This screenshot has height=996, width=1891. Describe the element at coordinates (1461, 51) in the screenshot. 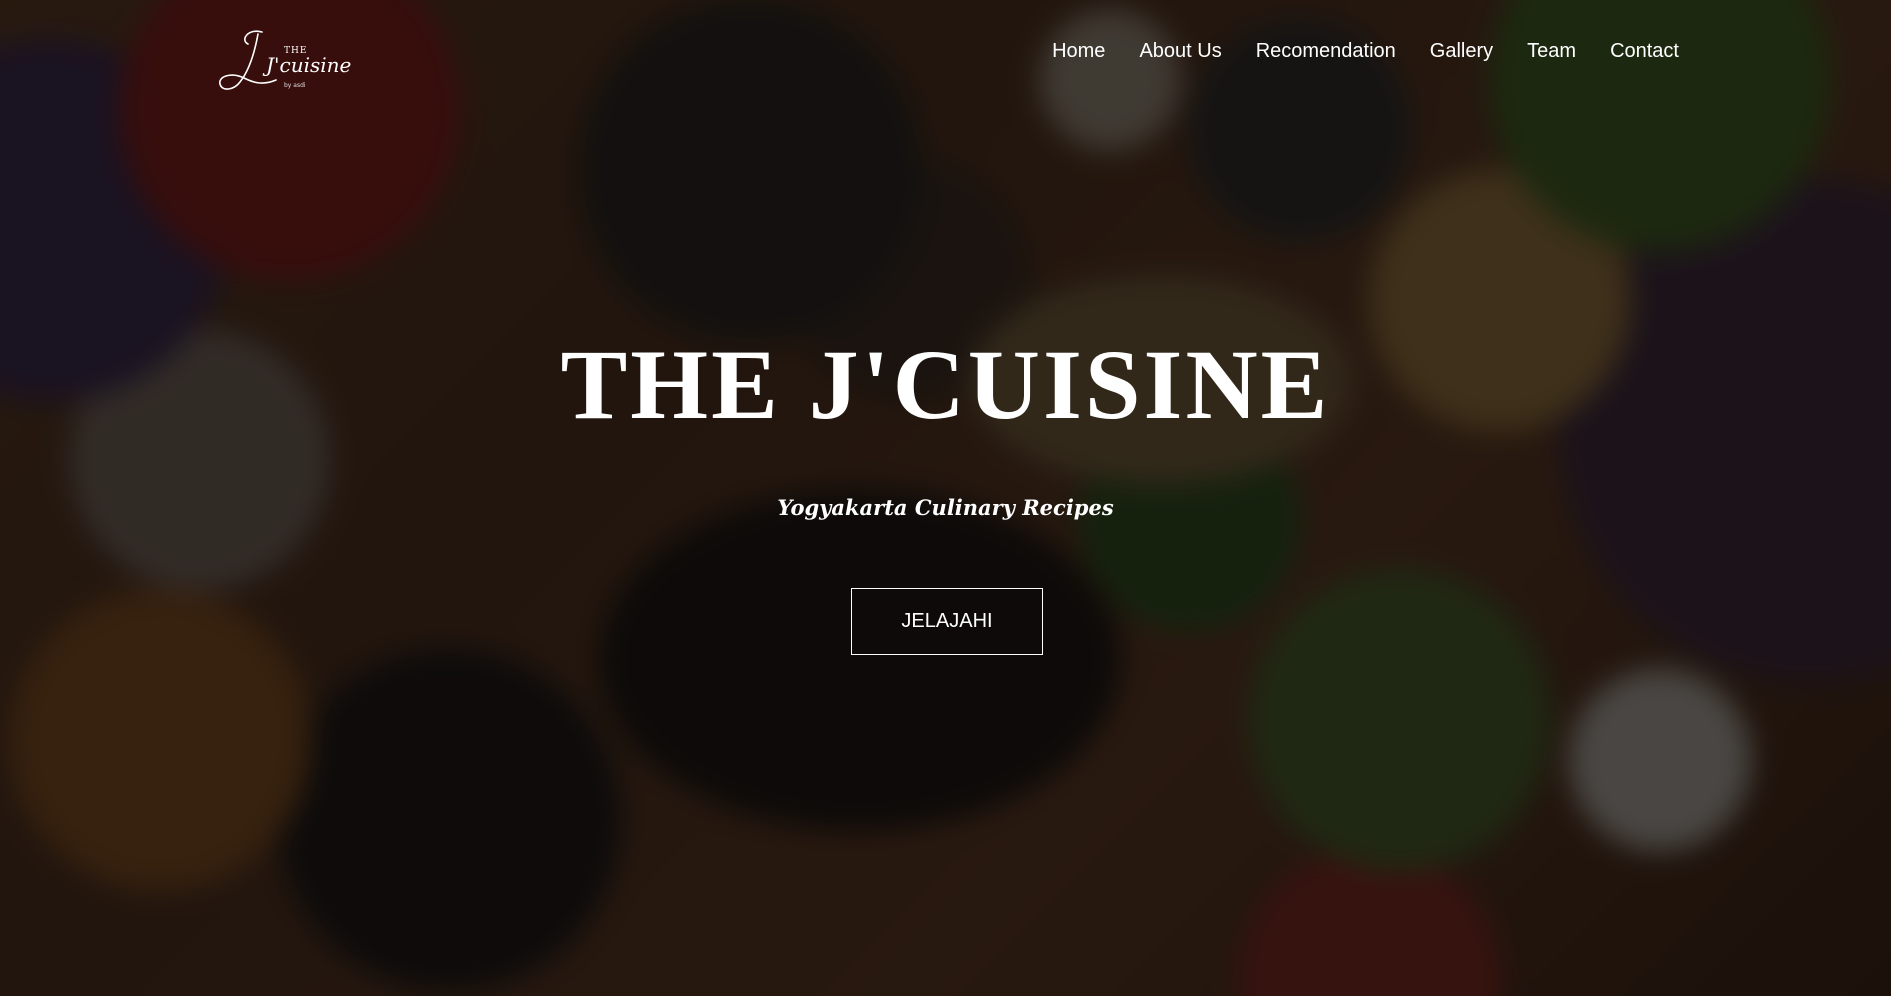

I see `nav-gallery: Gallery` at that location.